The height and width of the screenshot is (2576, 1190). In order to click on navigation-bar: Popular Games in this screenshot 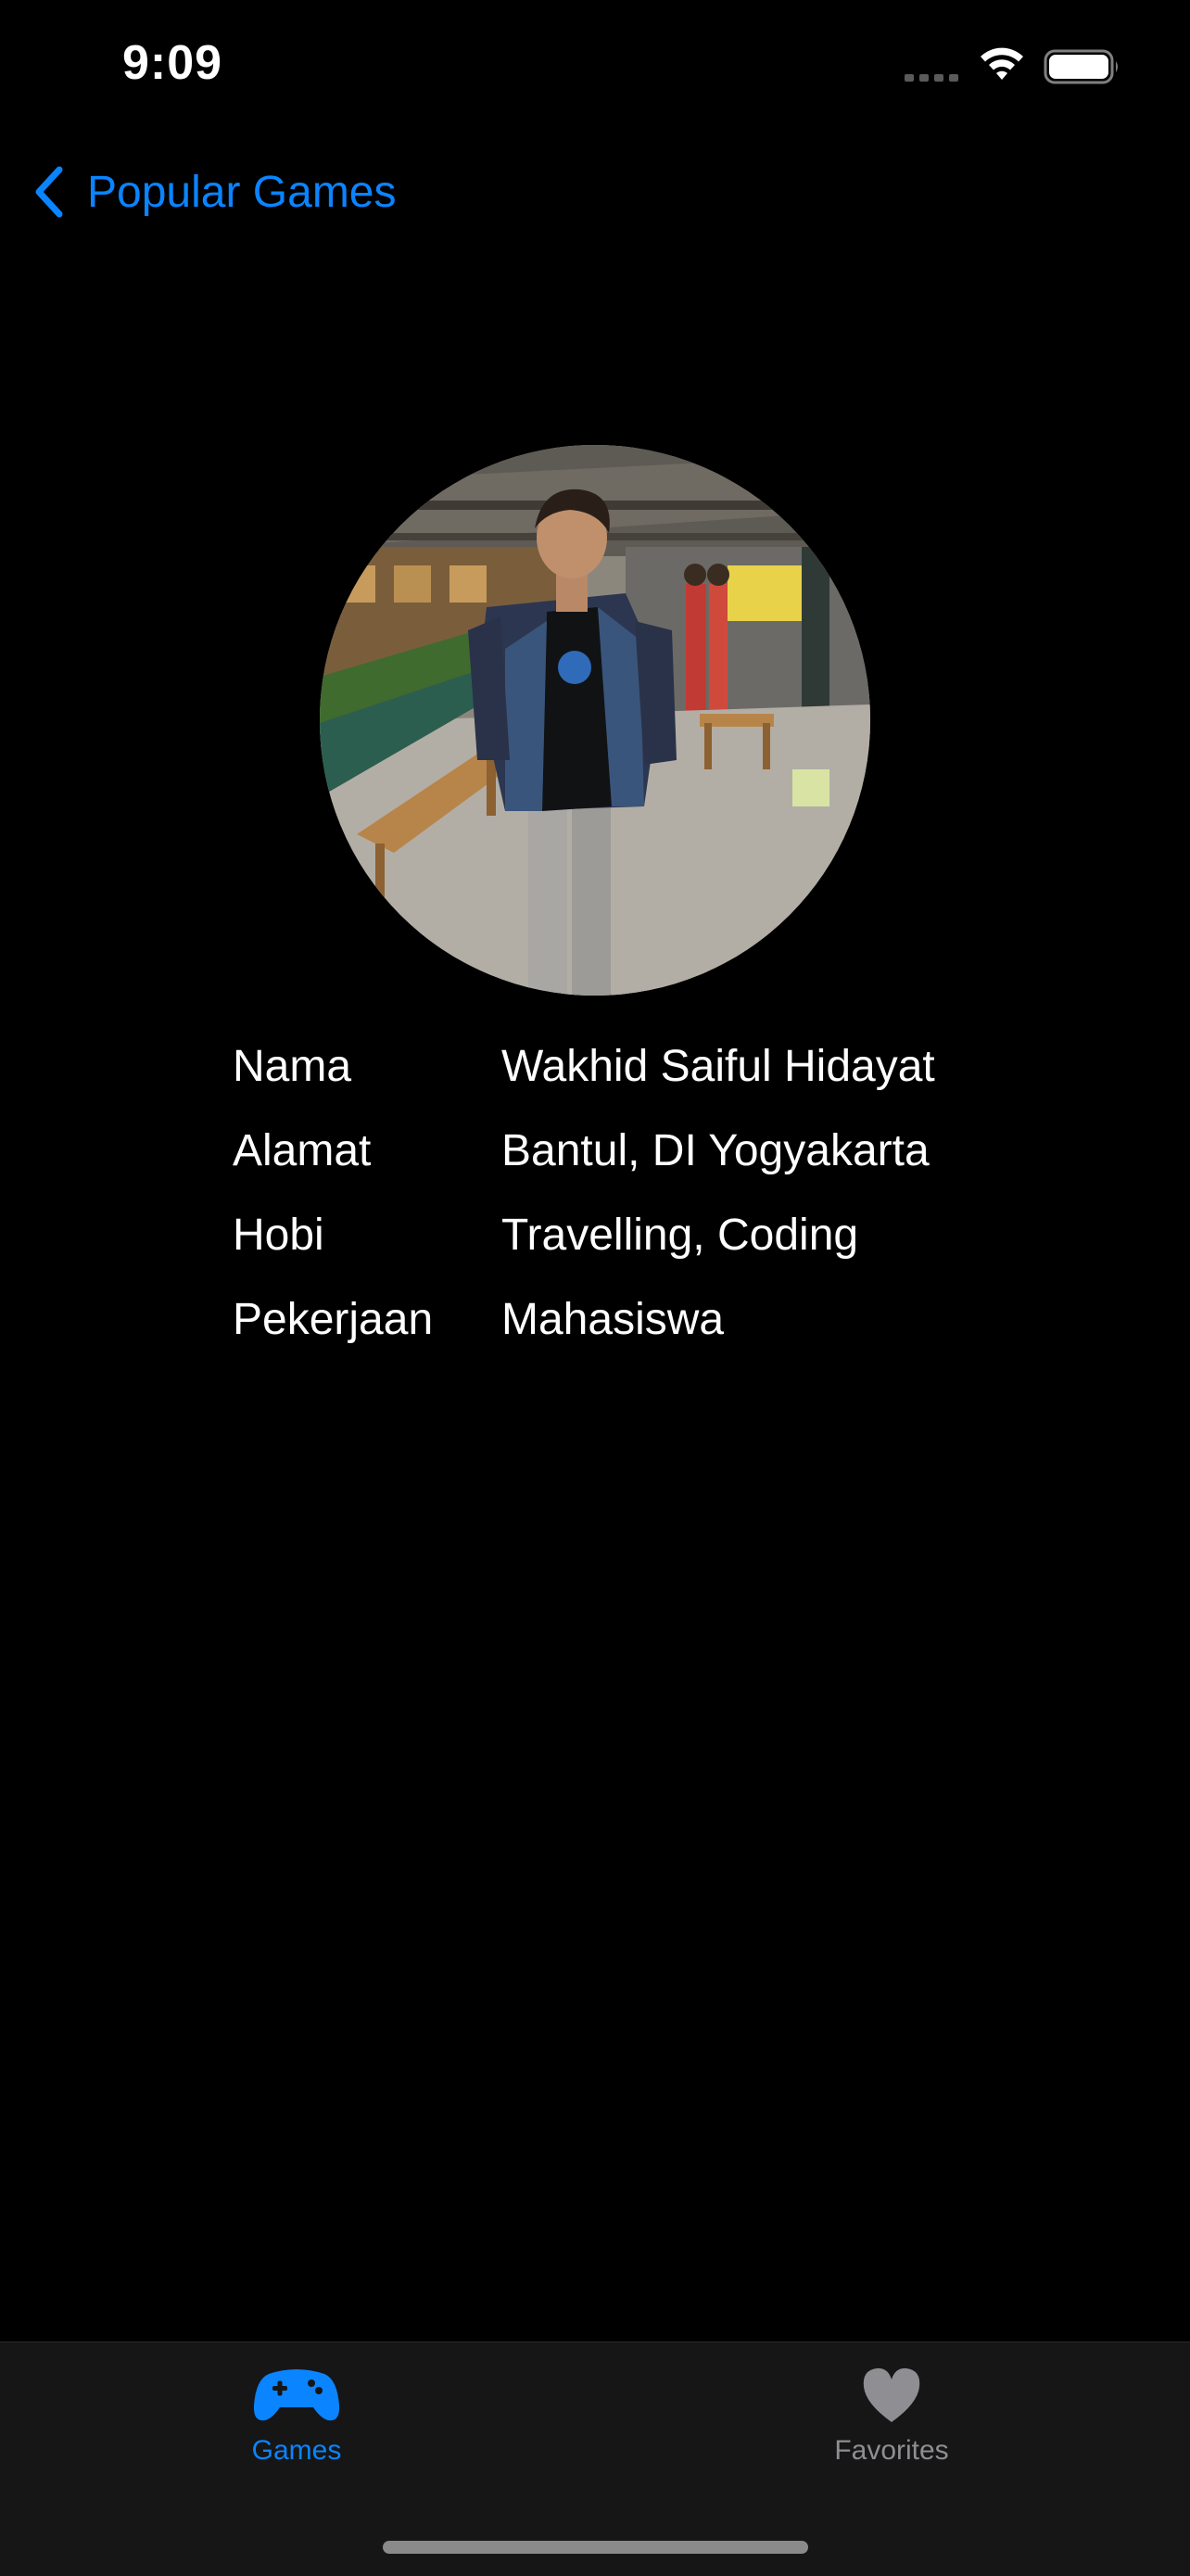, I will do `click(595, 190)`.